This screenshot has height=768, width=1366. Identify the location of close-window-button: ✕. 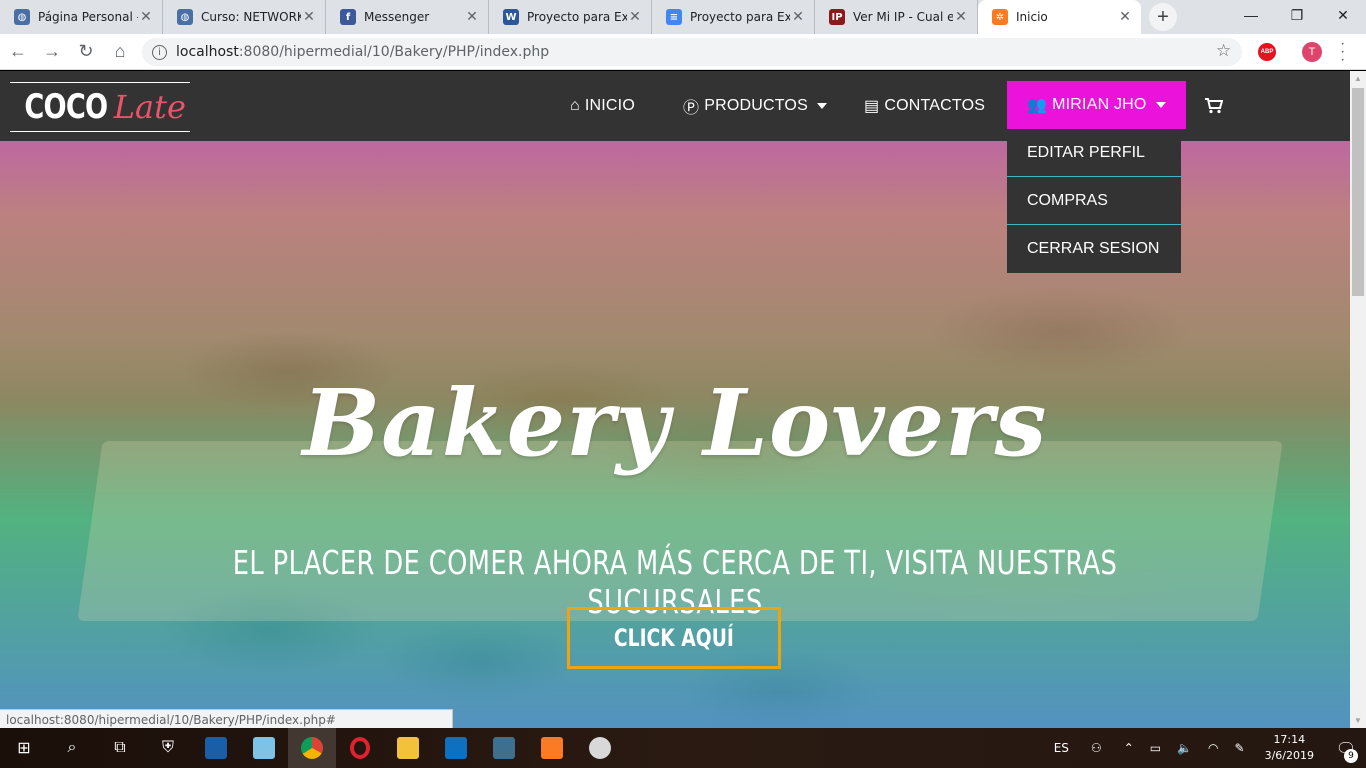
(1343, 15).